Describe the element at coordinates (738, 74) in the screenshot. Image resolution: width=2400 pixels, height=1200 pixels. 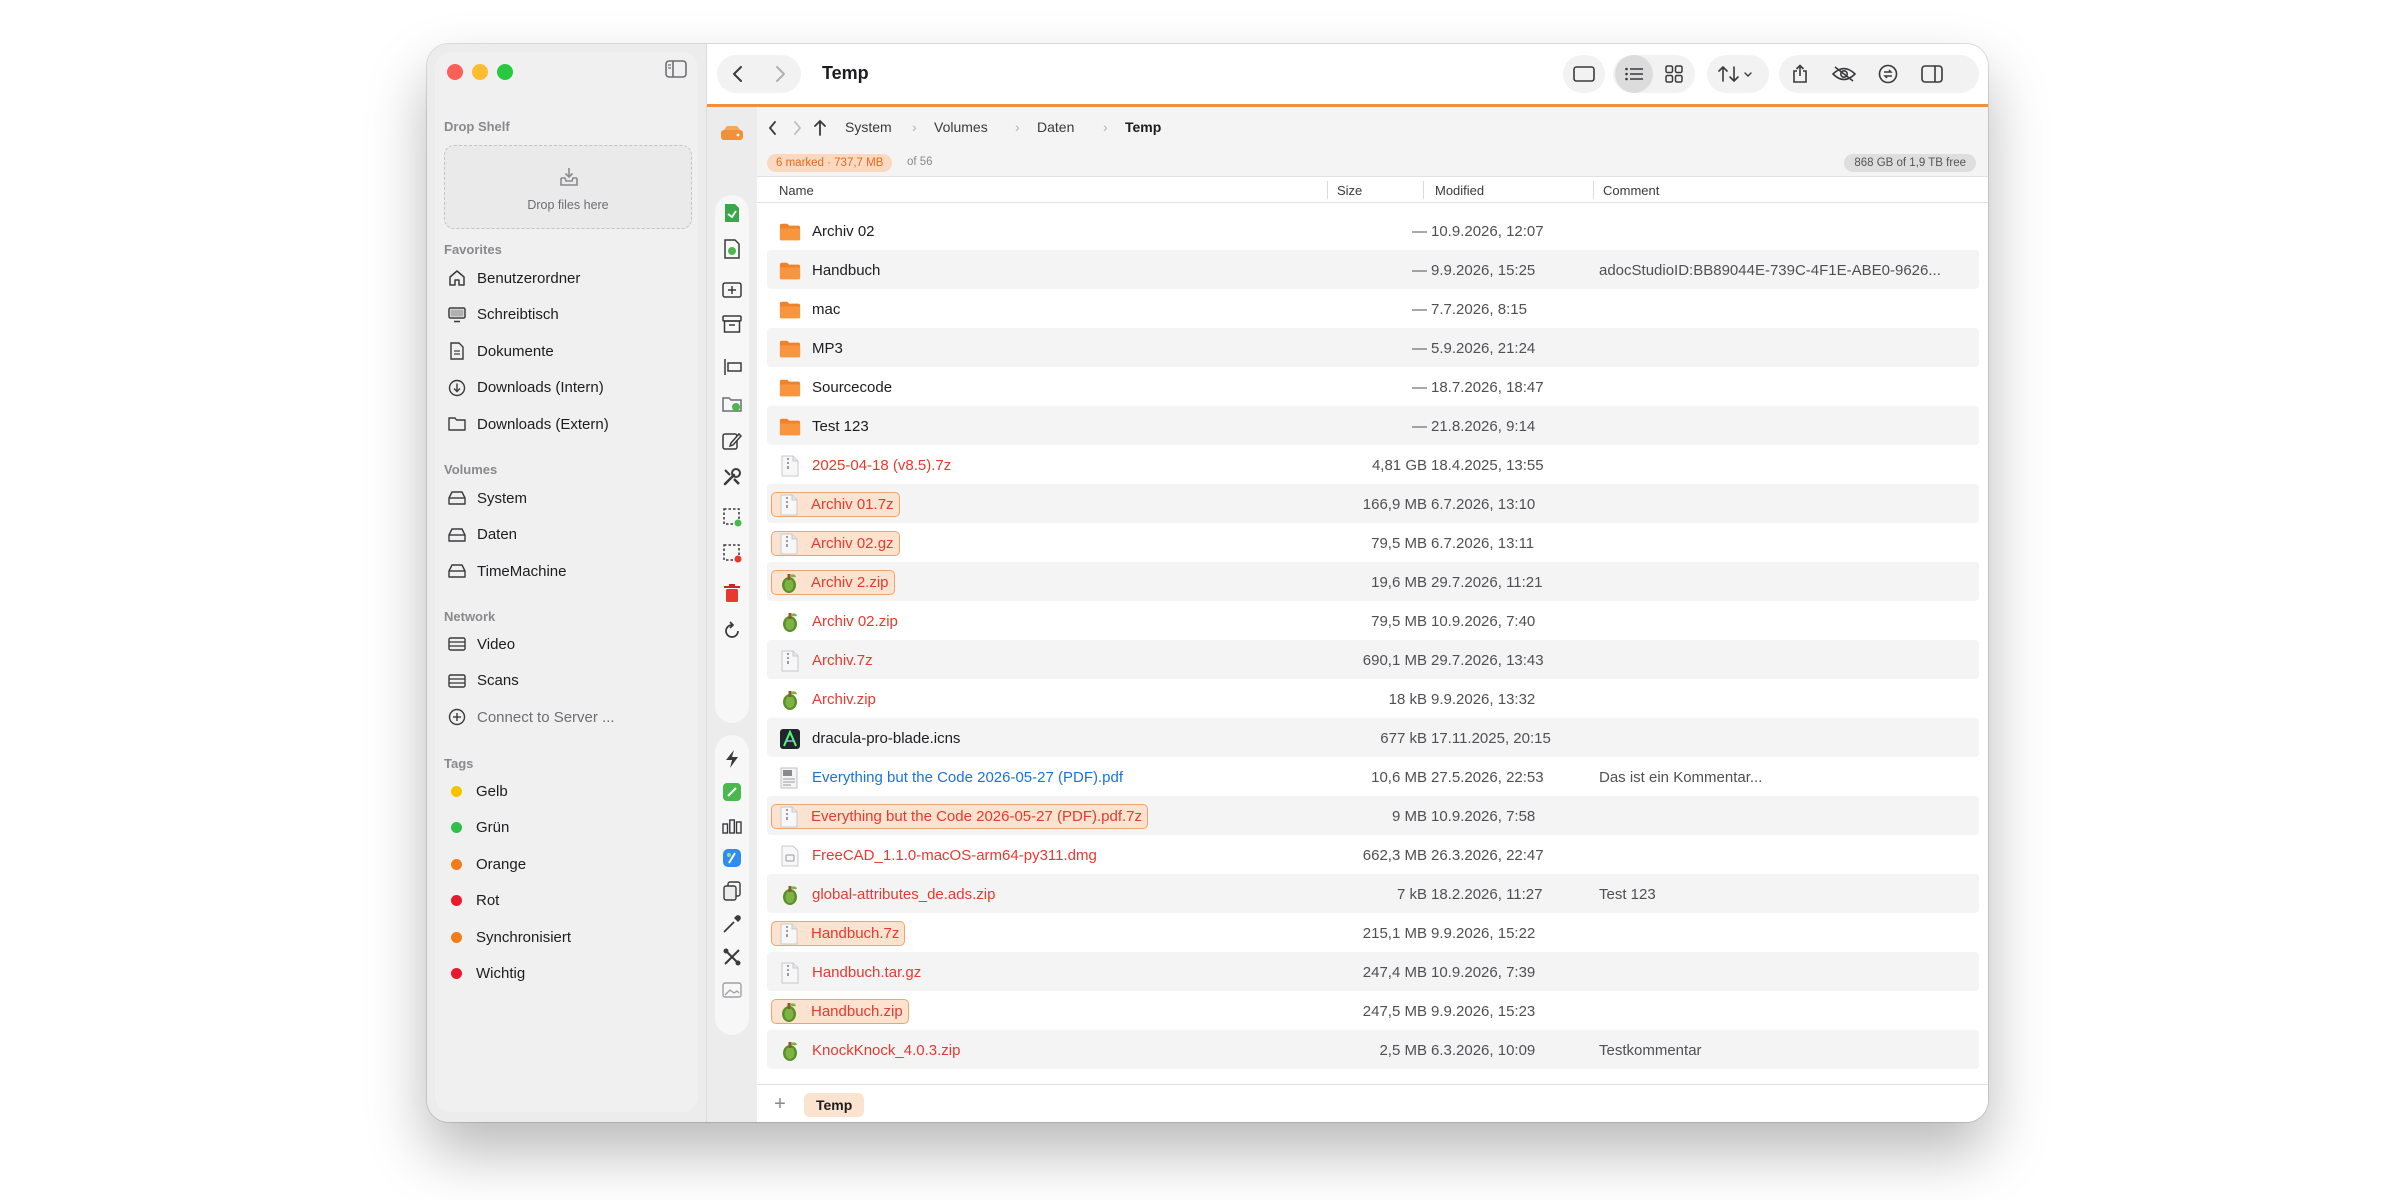
I see `back-button` at that location.